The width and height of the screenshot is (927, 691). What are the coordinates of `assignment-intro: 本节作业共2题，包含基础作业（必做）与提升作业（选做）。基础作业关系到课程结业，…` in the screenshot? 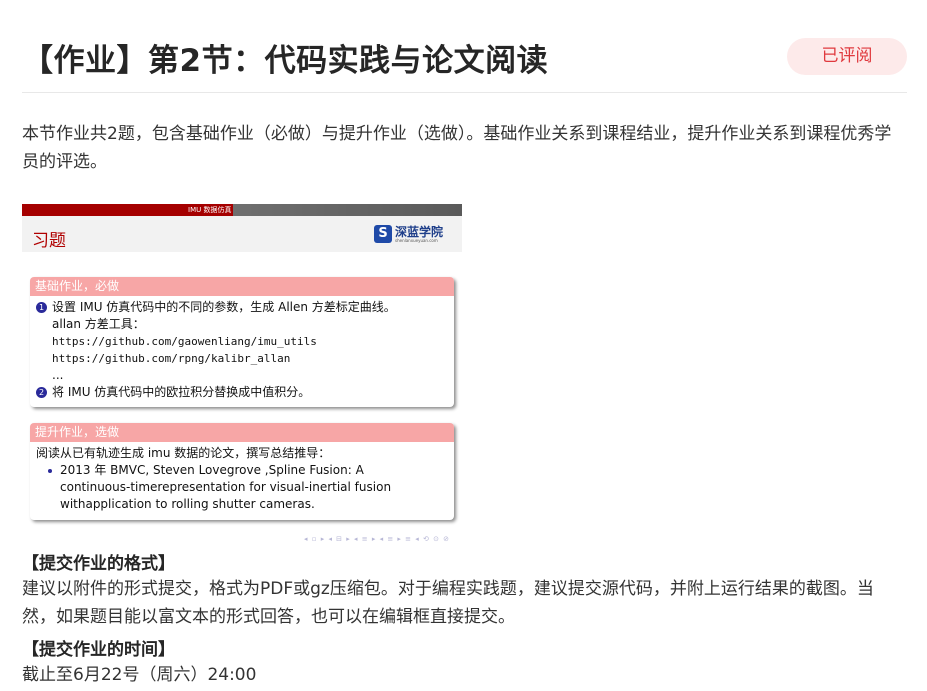 It's located at (457, 148).